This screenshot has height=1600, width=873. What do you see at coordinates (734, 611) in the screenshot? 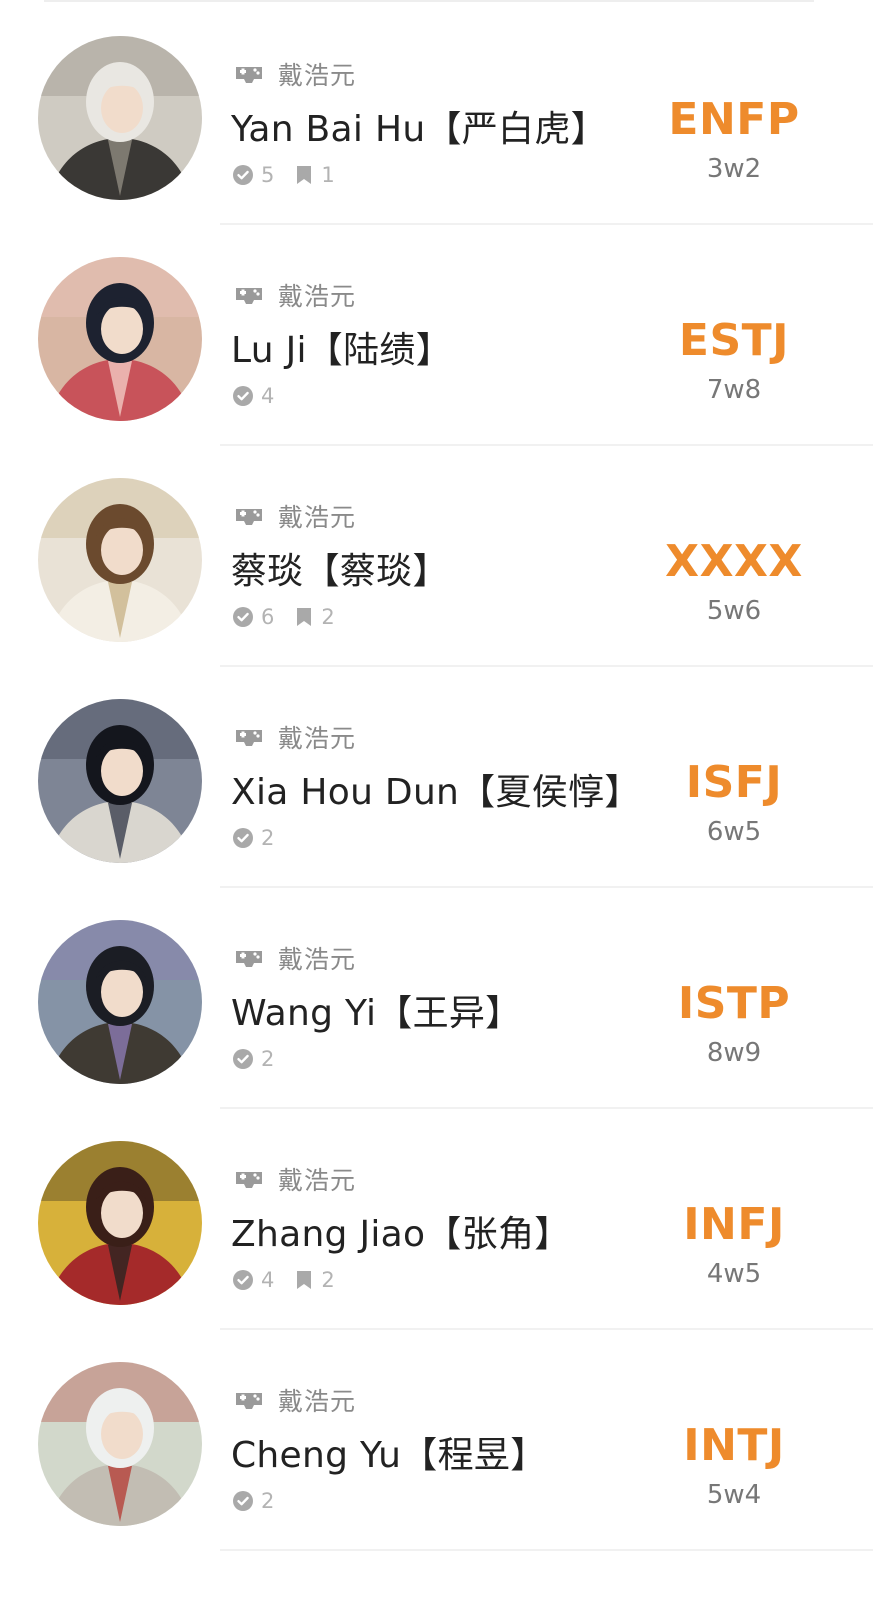
I see `enneagram-wing: 5w6` at bounding box center [734, 611].